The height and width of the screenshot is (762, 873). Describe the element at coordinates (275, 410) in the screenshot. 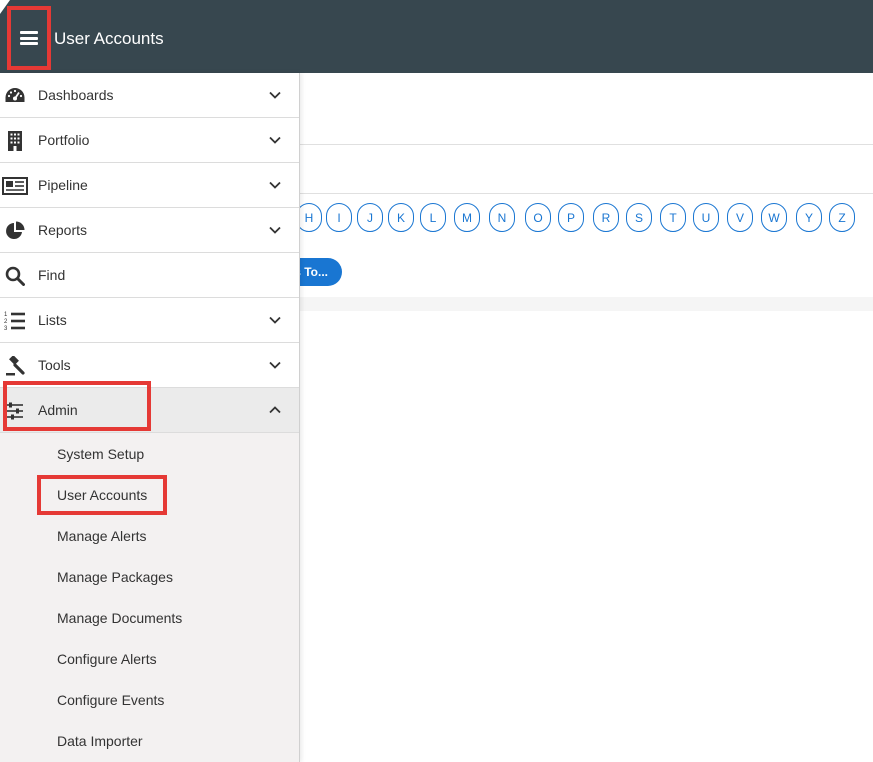

I see `chevron-up-icon` at that location.